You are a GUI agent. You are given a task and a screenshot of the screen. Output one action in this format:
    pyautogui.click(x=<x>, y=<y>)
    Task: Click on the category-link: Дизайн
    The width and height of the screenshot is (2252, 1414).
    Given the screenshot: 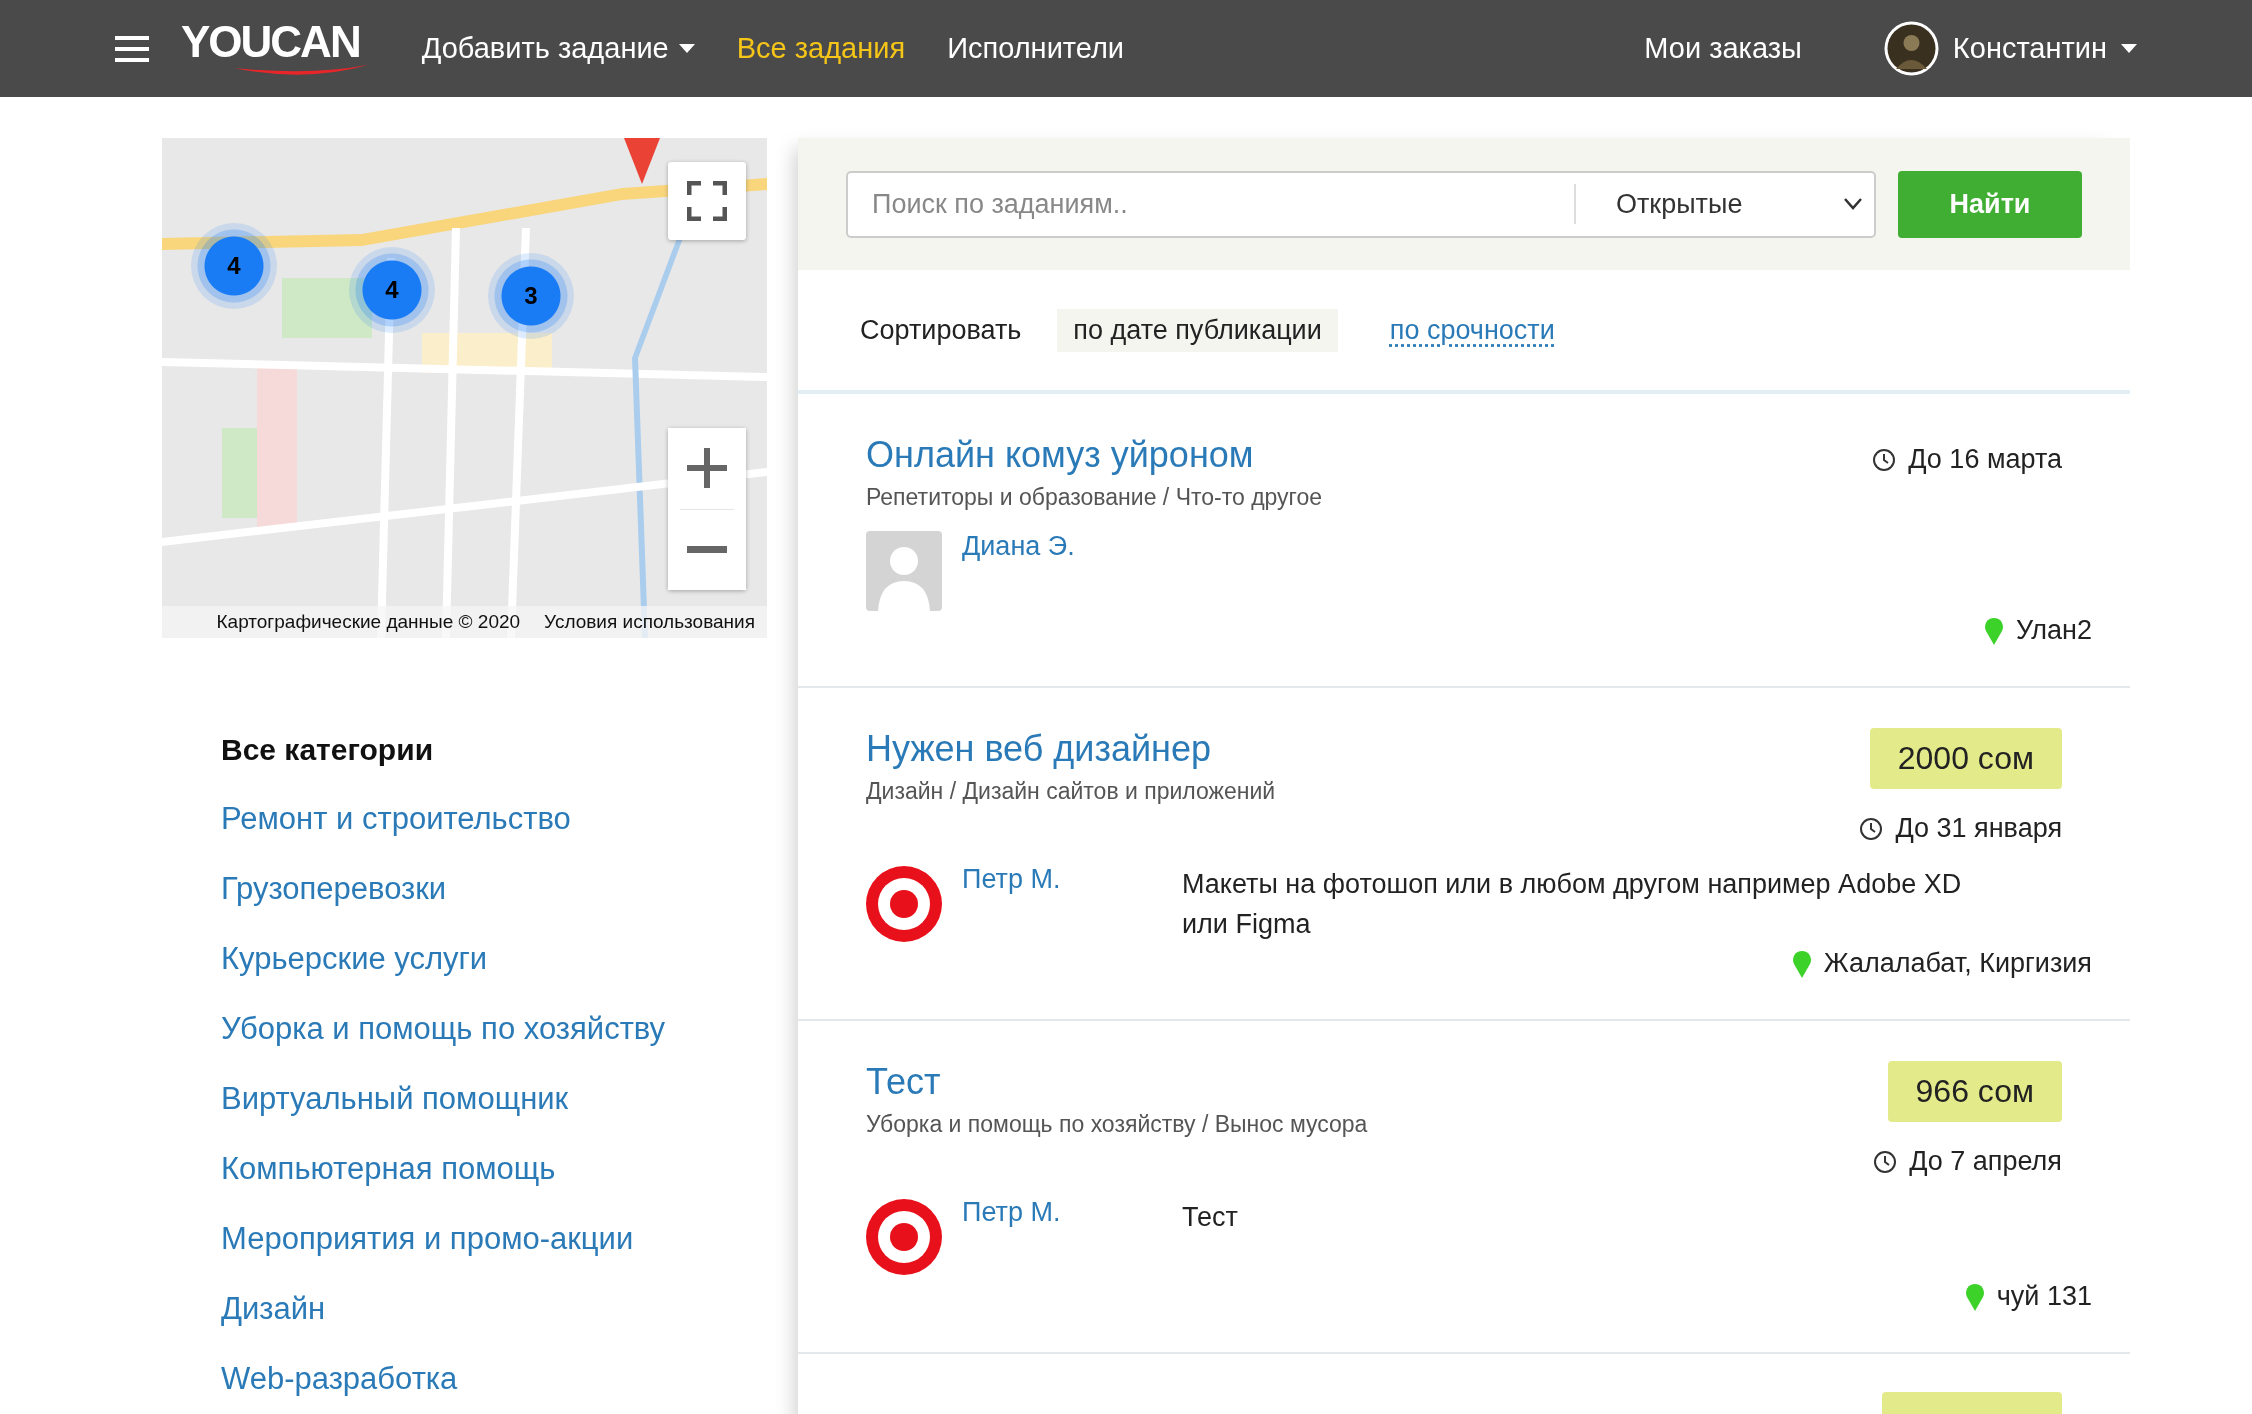 What is the action you would take?
    pyautogui.click(x=509, y=1309)
    